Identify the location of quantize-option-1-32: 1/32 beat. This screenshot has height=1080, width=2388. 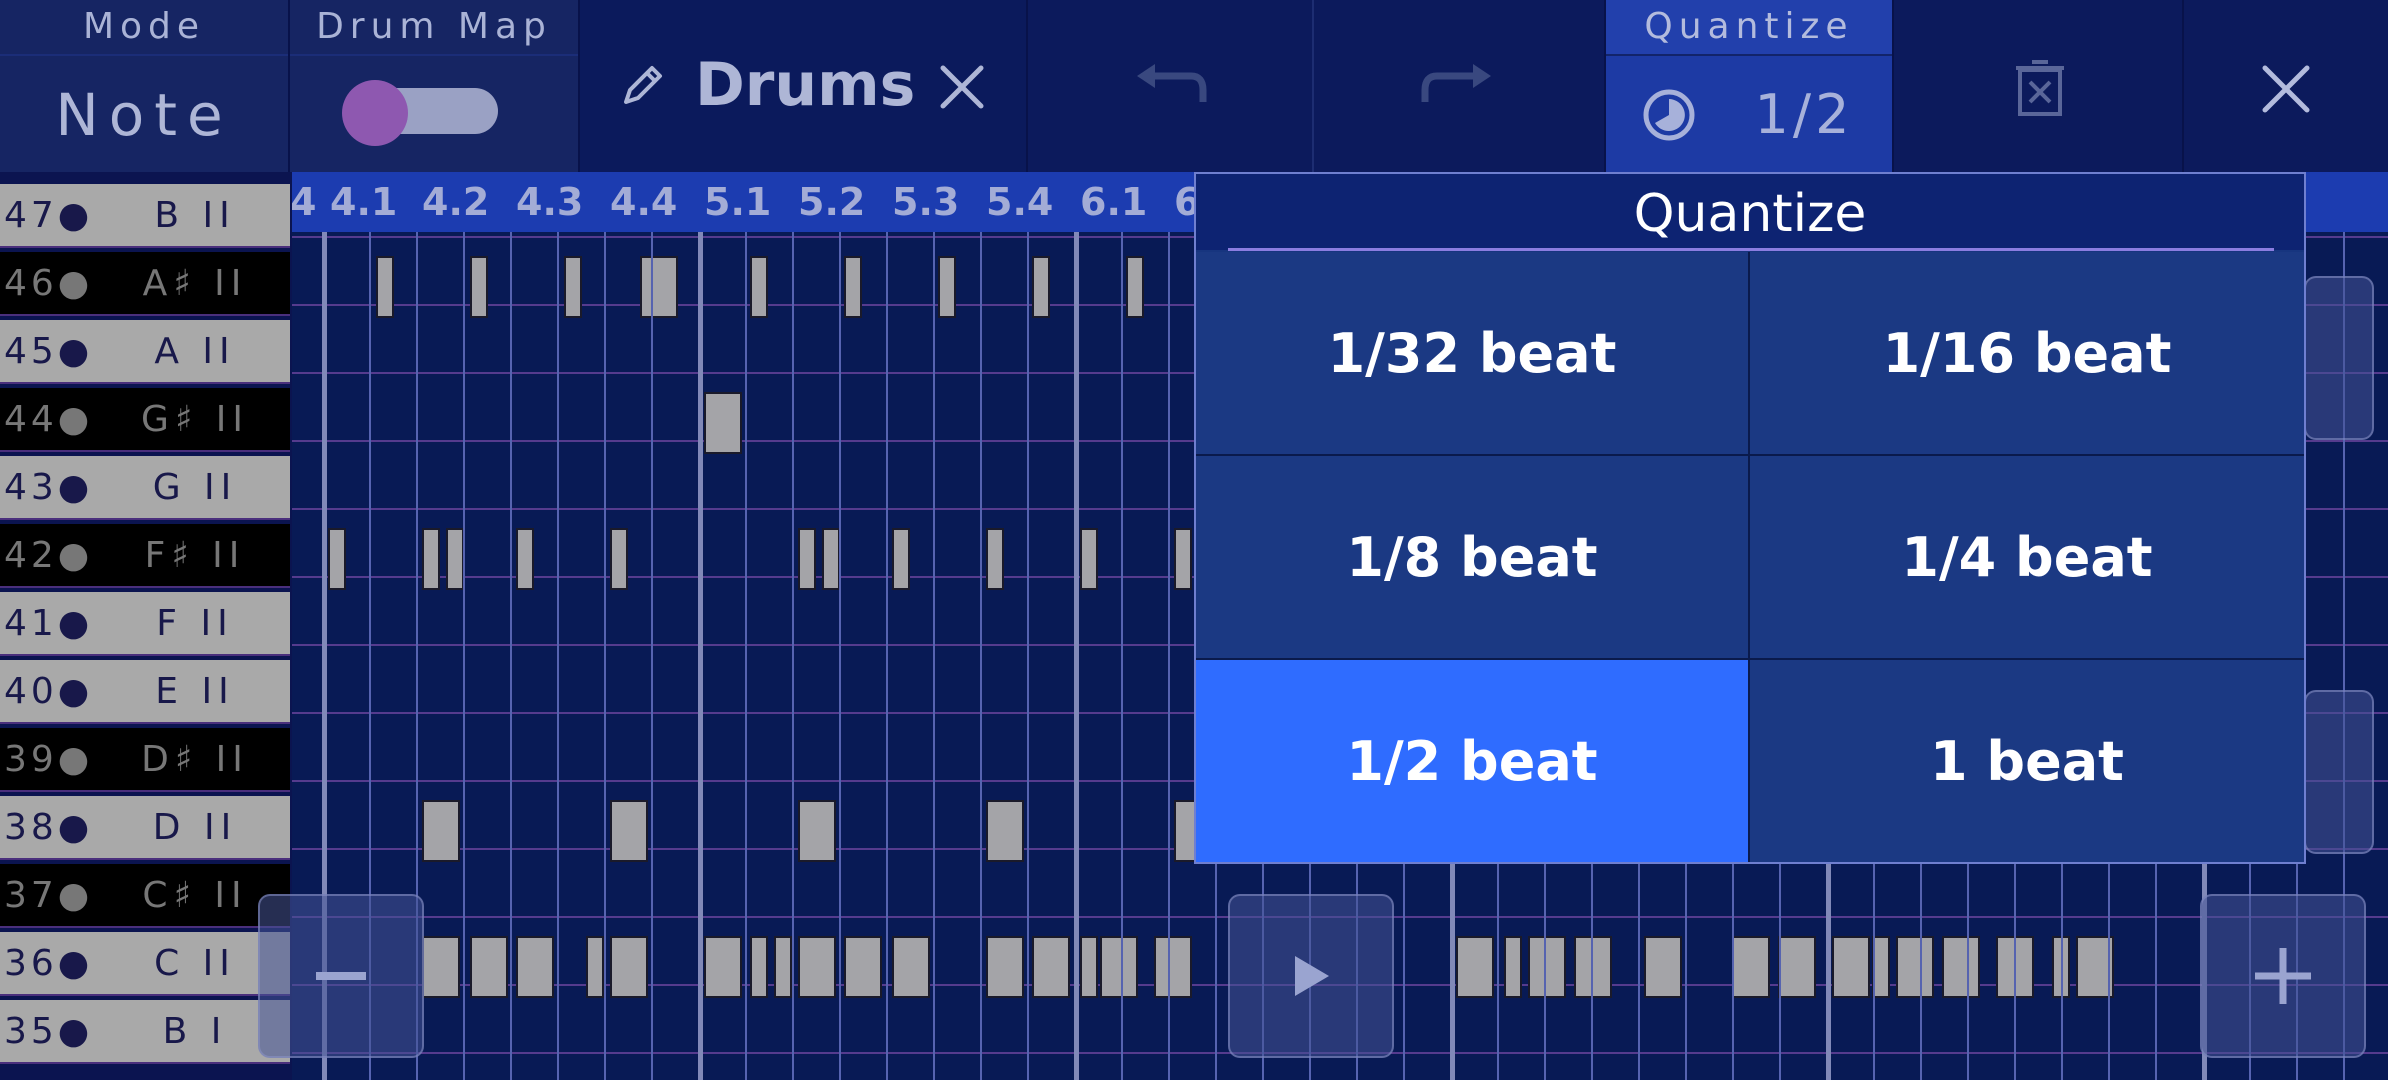
(1473, 354).